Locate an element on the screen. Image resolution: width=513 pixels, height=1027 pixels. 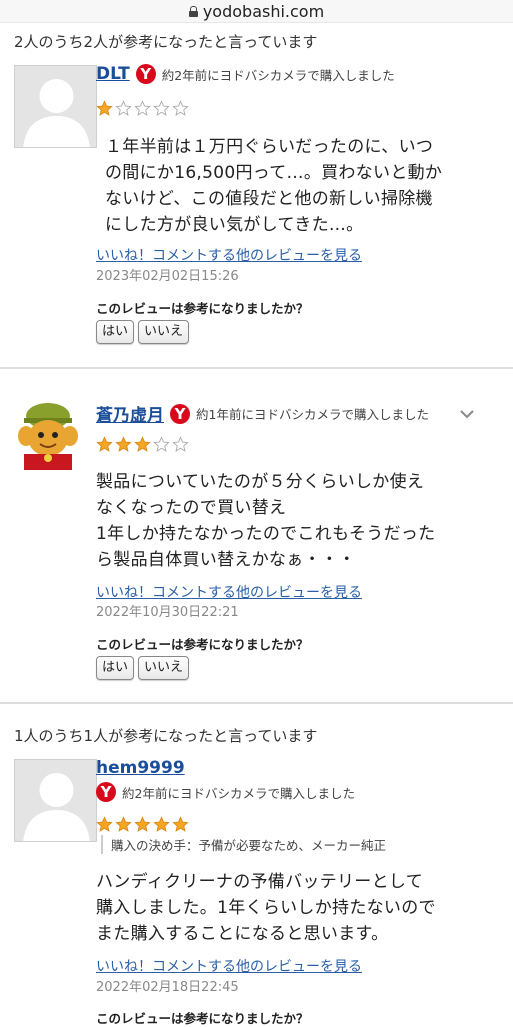
review-body-line: １年半前は１万円ぐらいだったのに、いつ is located at coordinates (269, 147).